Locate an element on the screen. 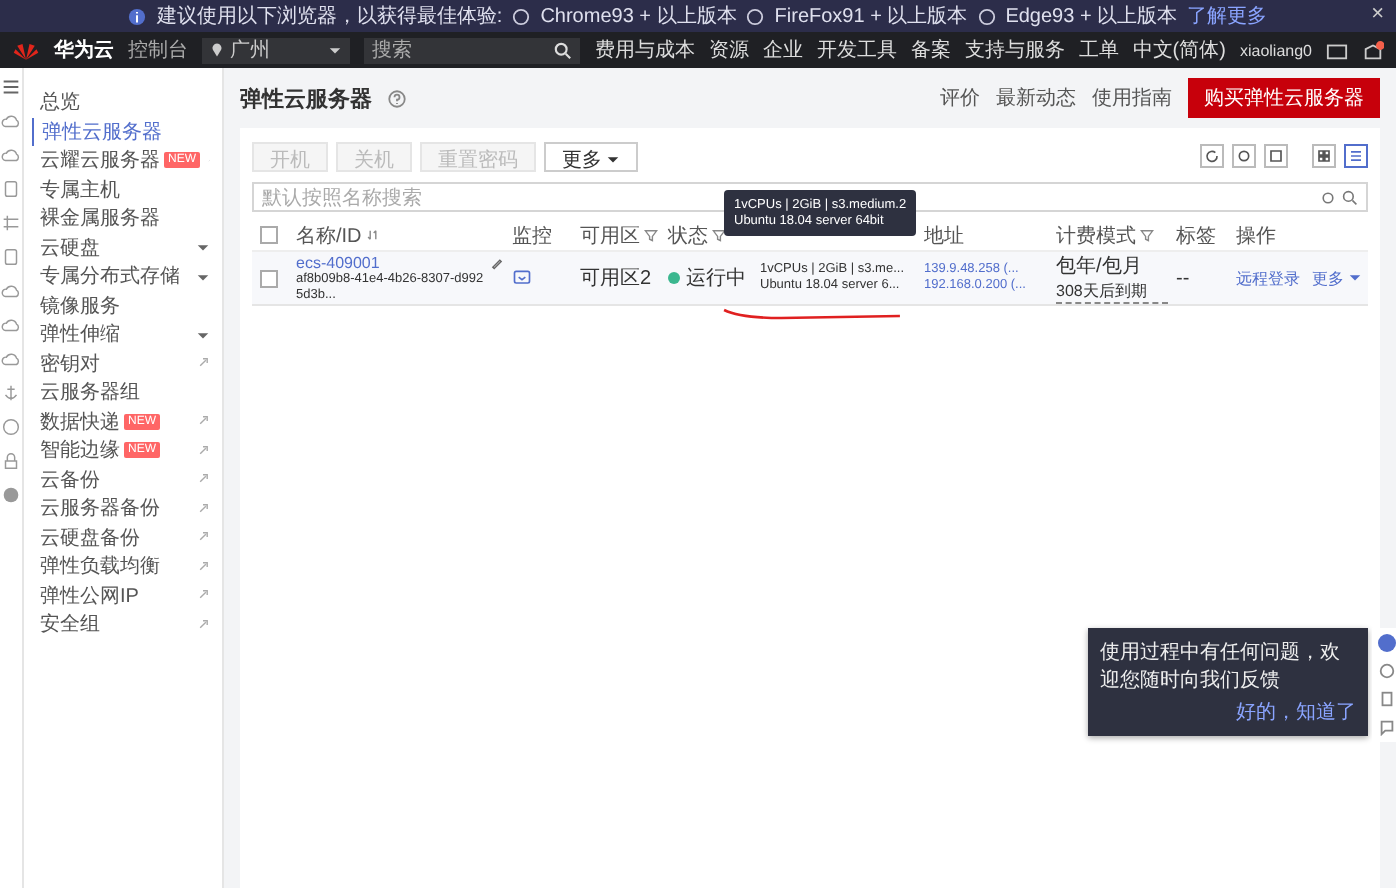  chat-icon is located at coordinates (1386, 643).